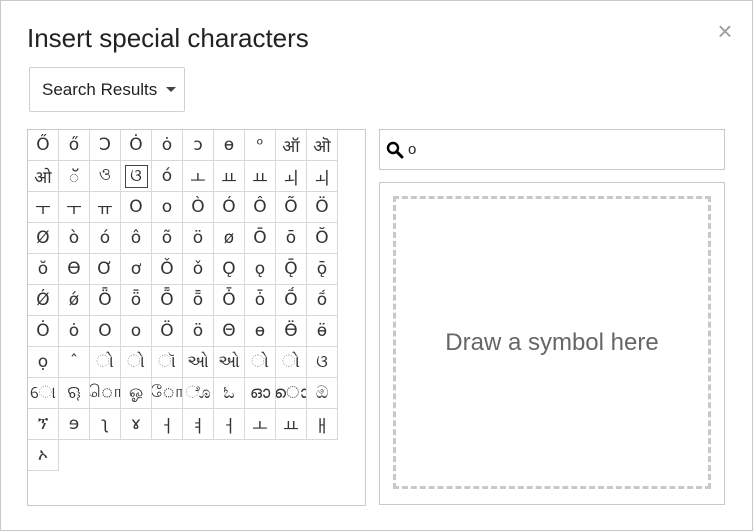 The image size is (753, 531). What do you see at coordinates (291, 393) in the screenshot?
I see `character-cell: ൊ` at bounding box center [291, 393].